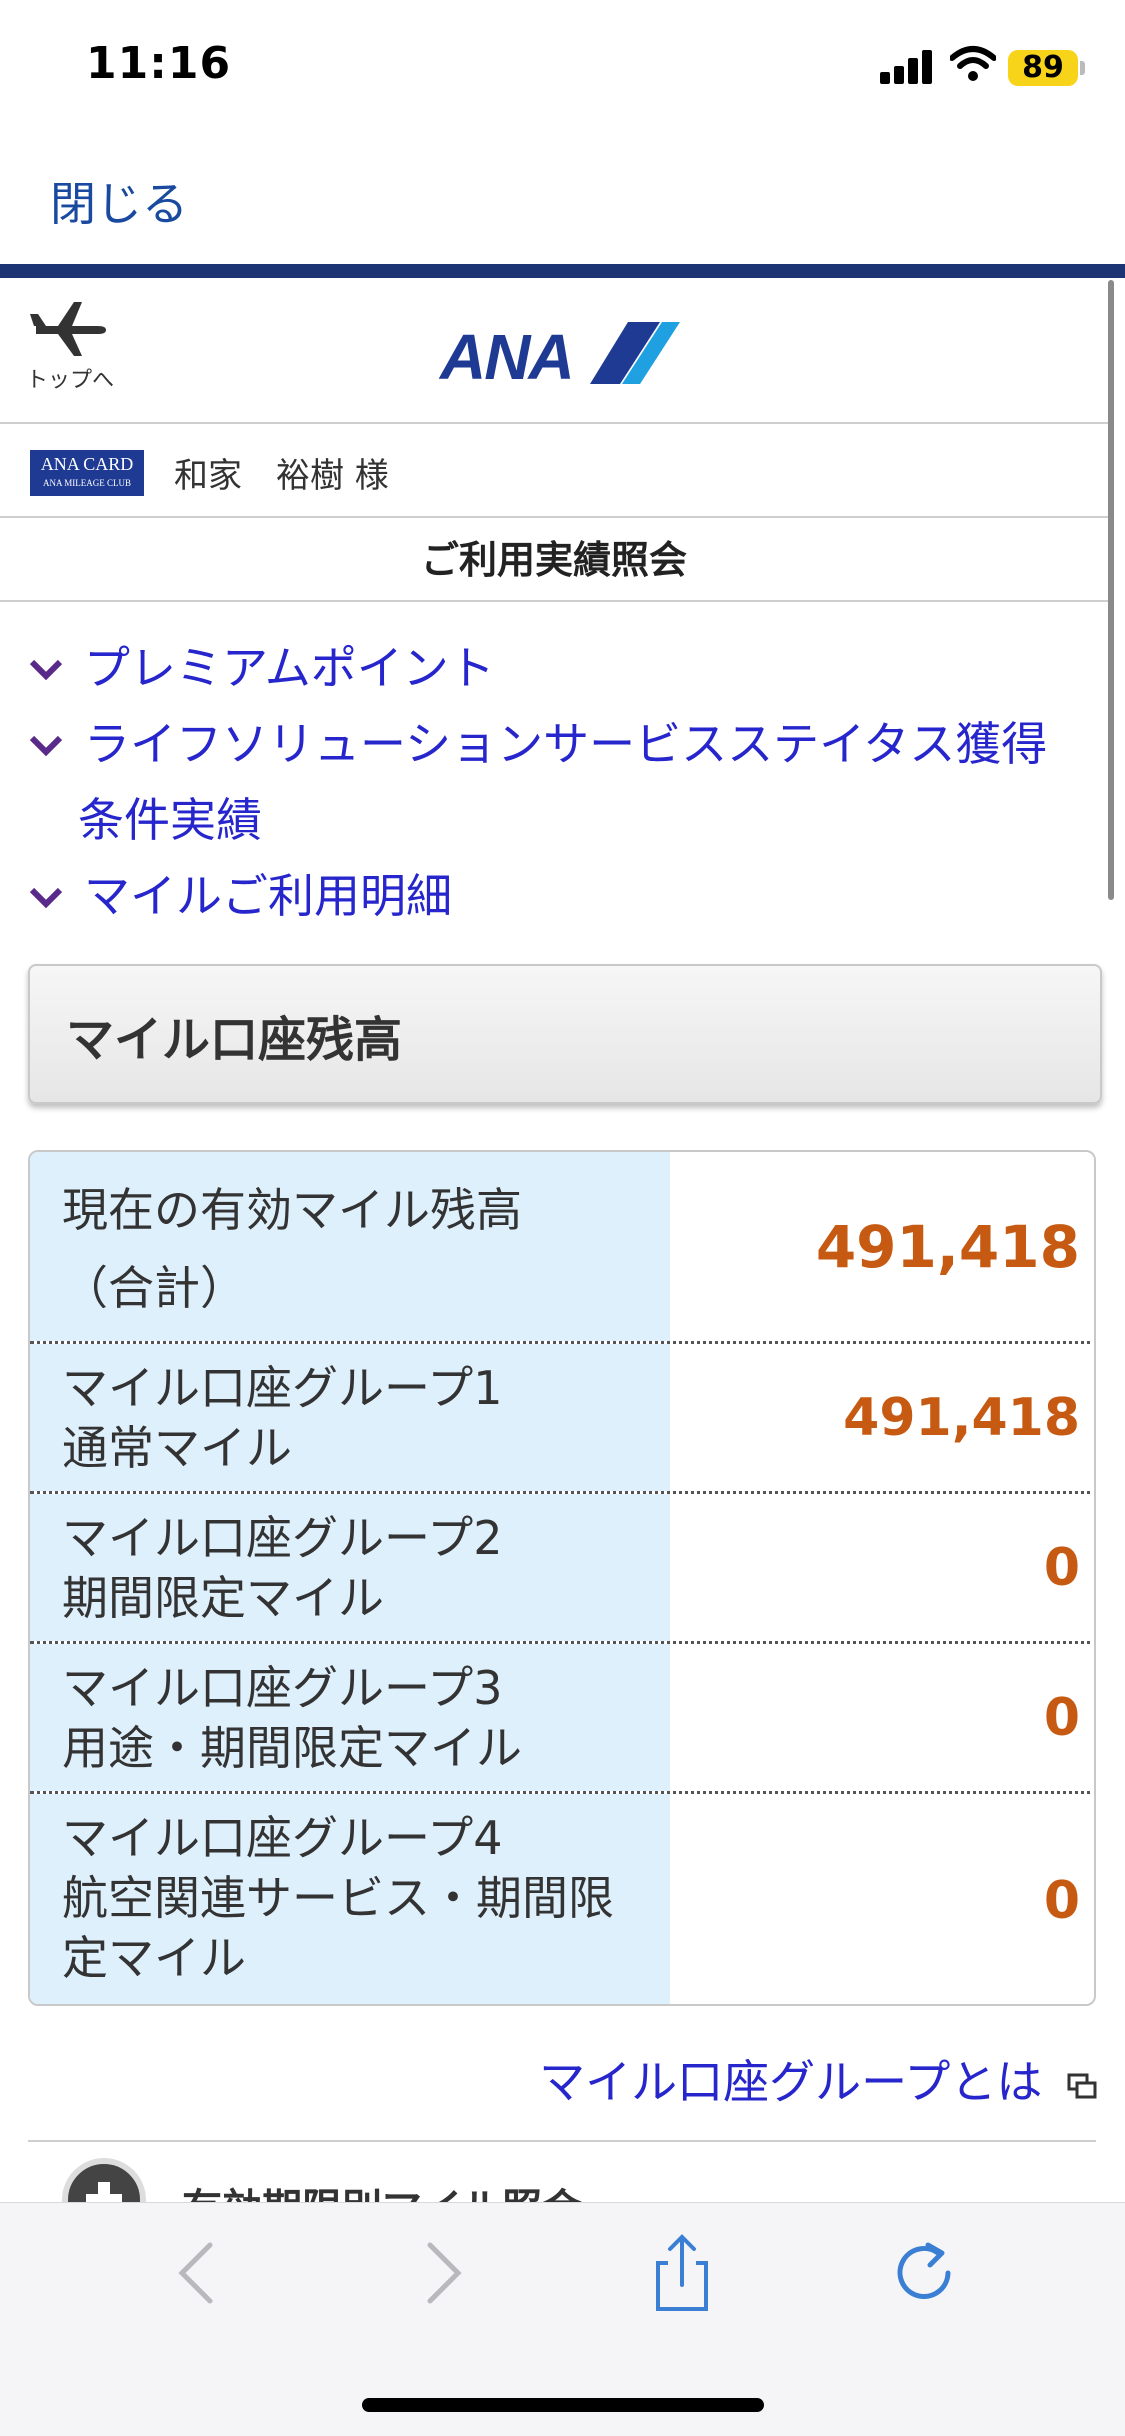  I want to click on battery-indicator: 89, so click(1043, 68).